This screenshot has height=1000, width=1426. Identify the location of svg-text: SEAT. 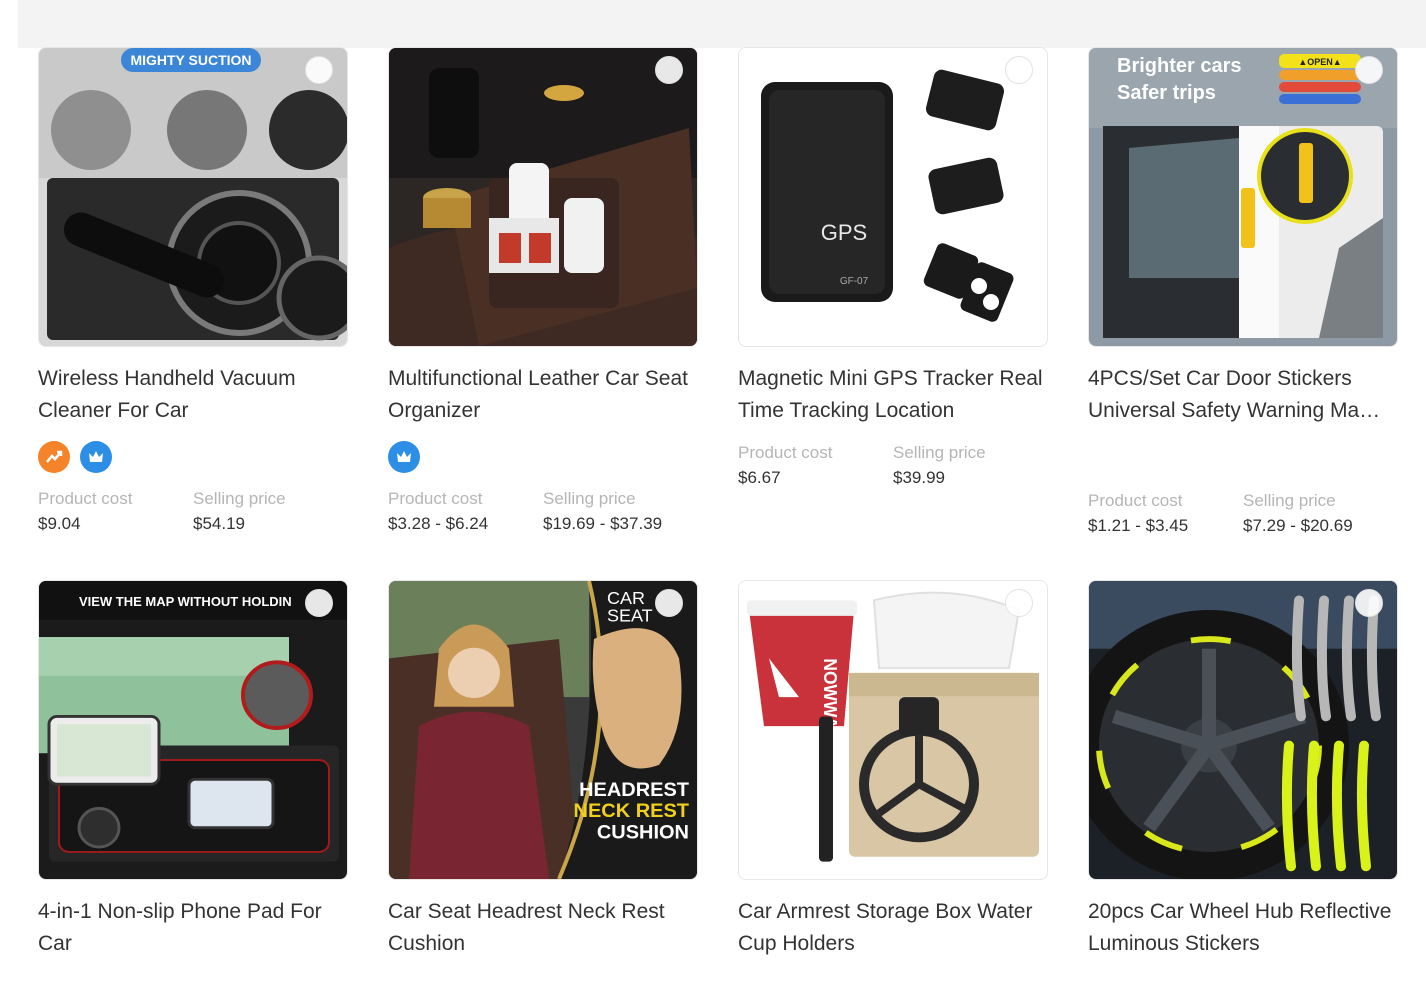
(630, 616).